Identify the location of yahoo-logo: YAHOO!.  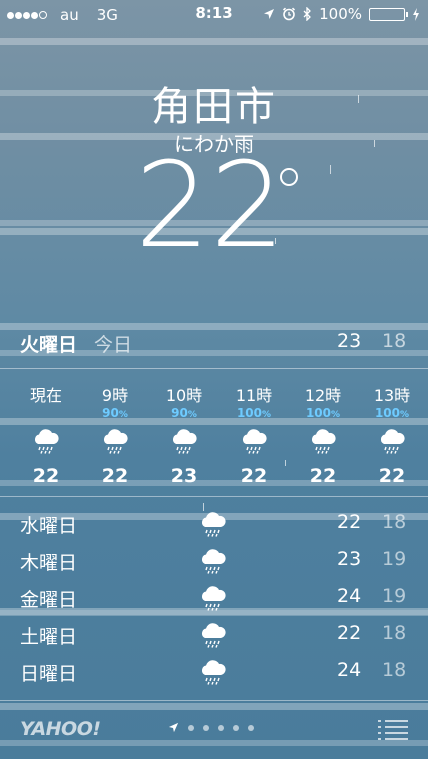
(60, 729).